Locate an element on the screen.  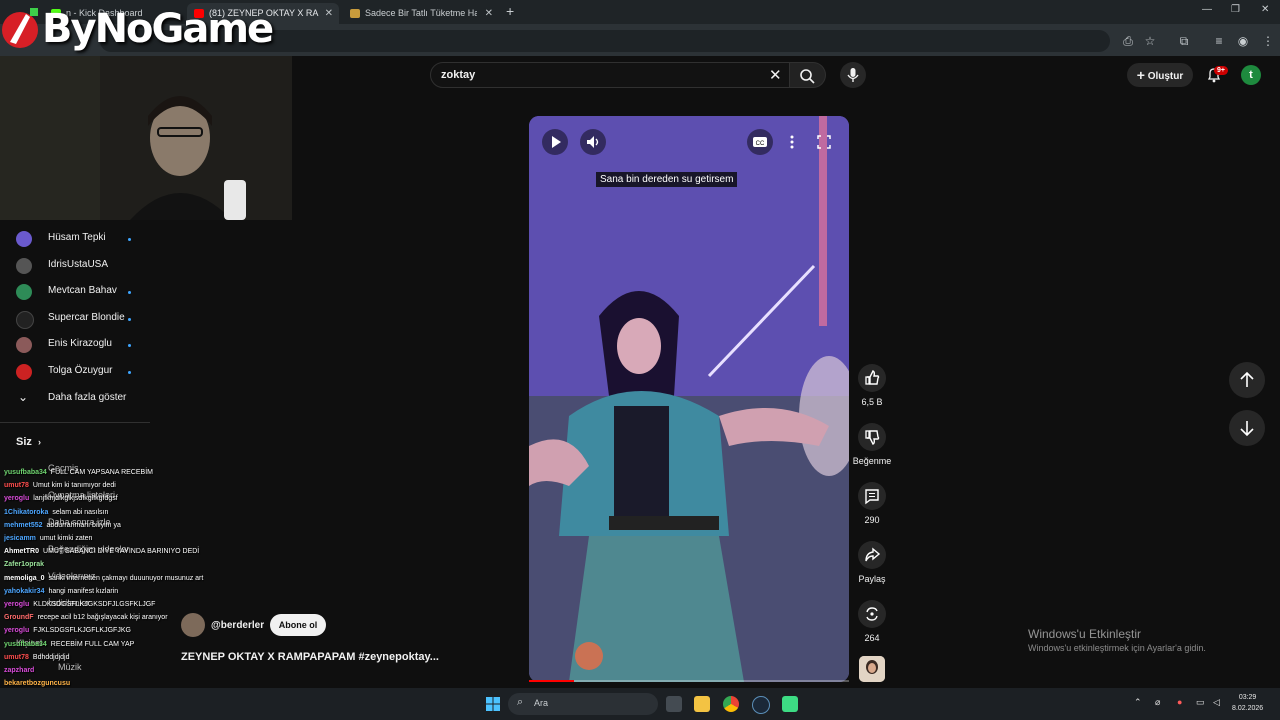
captions-button: CC is located at coordinates (760, 142).